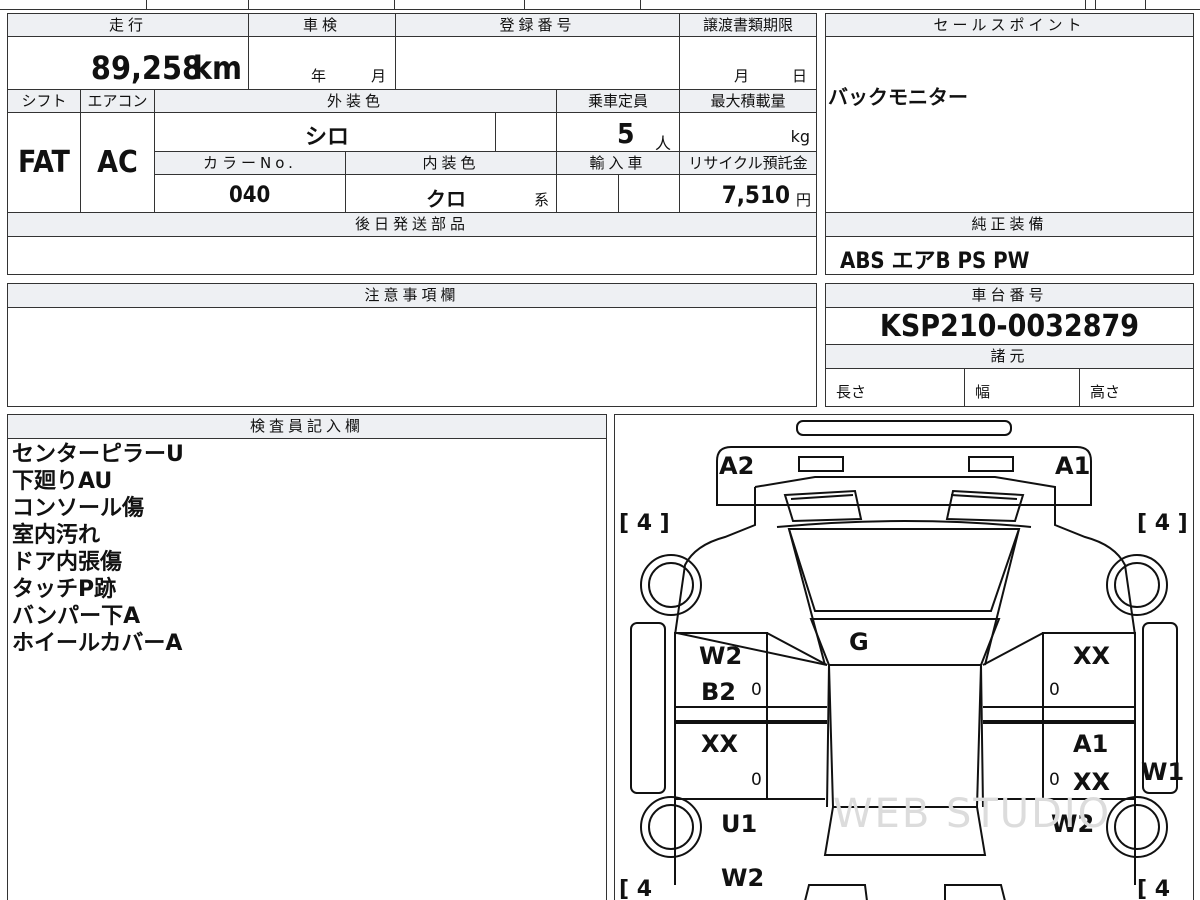 The height and width of the screenshot is (900, 1200). I want to click on exterior-color-cell: シロ, so click(325, 132).